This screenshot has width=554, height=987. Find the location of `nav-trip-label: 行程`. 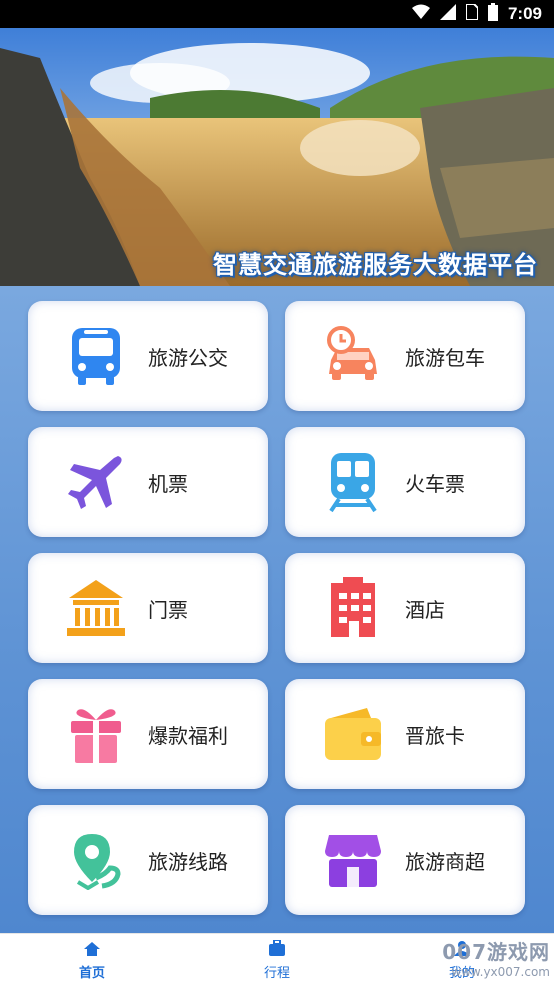

nav-trip-label: 行程 is located at coordinates (276, 973).